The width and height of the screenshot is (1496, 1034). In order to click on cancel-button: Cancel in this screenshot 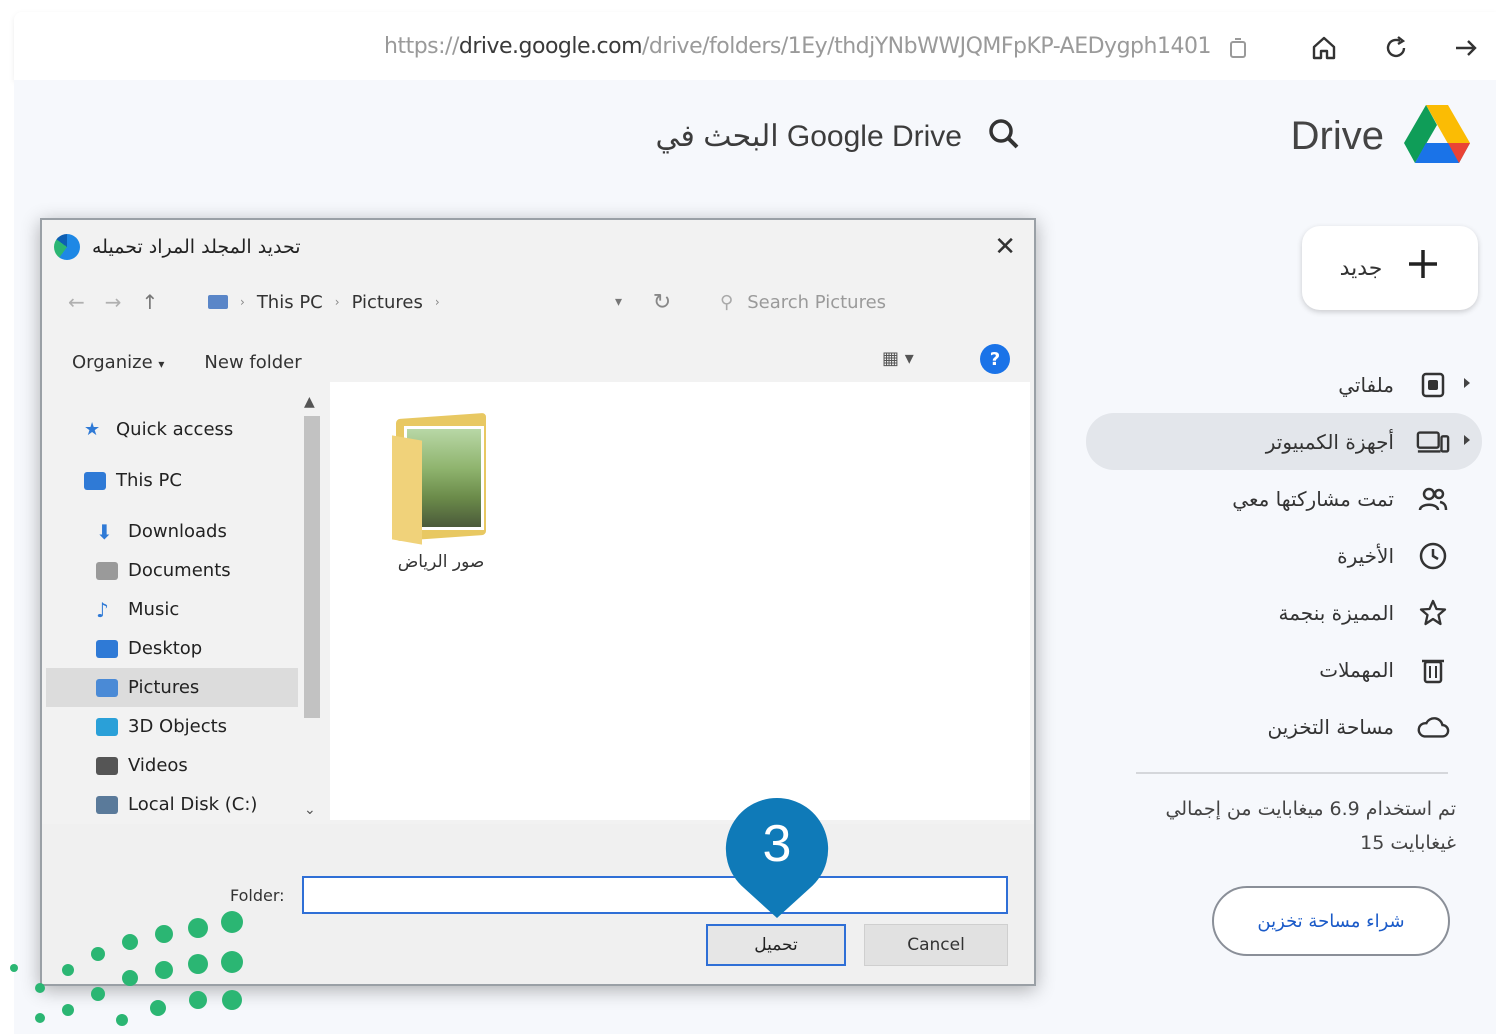, I will do `click(936, 945)`.